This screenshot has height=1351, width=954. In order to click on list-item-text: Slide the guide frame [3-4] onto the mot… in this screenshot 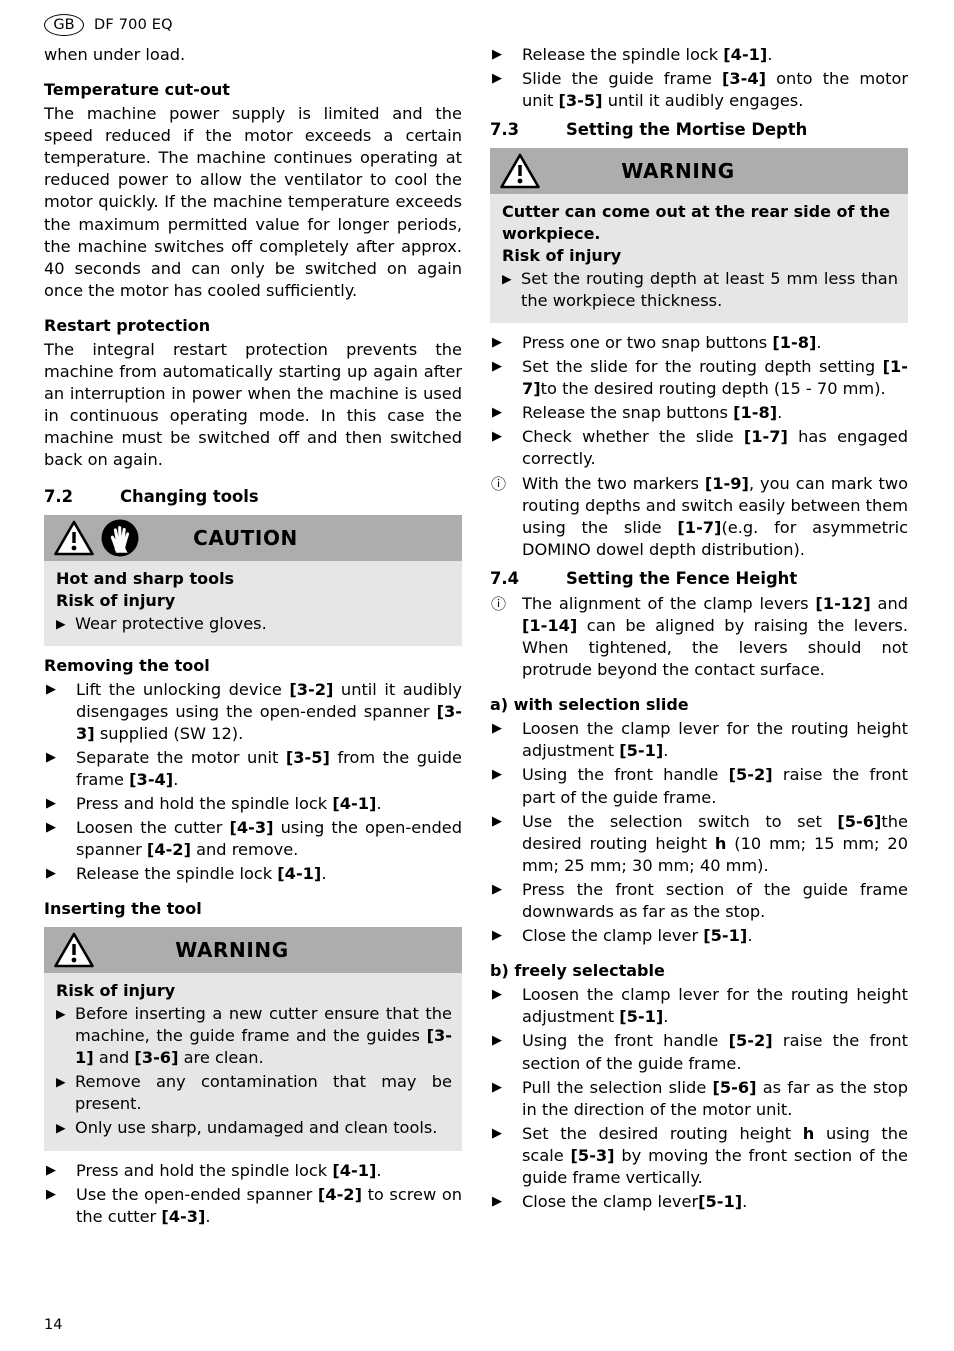, I will do `click(715, 90)`.